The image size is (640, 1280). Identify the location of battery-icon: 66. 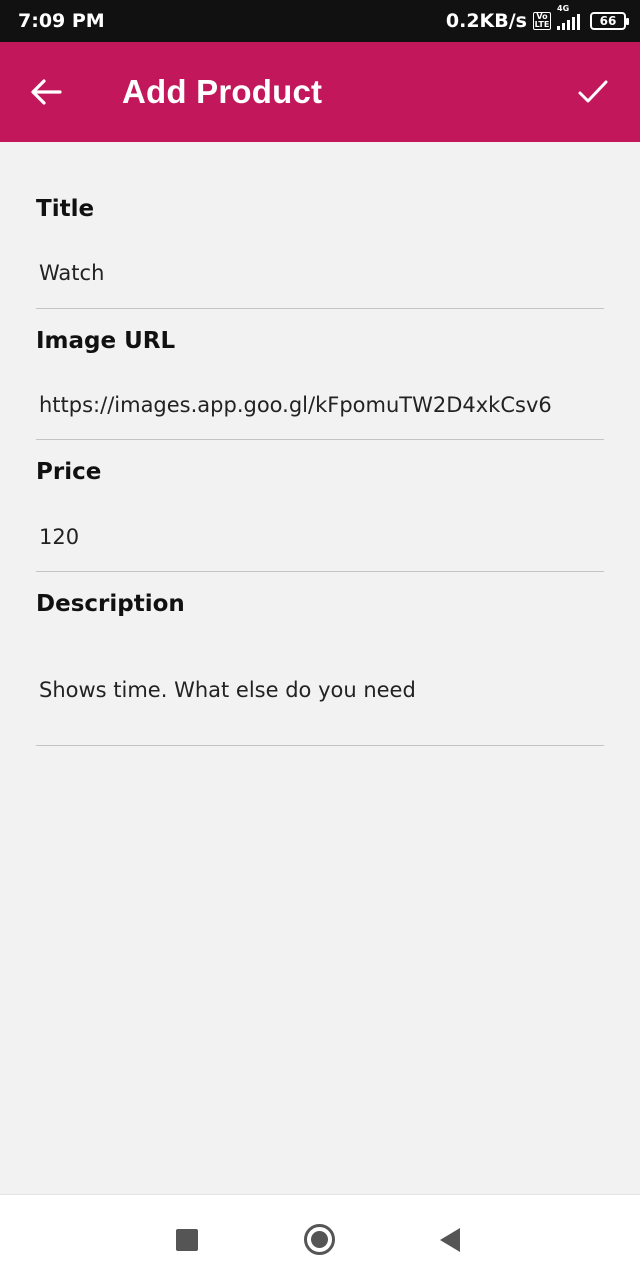
(609, 21).